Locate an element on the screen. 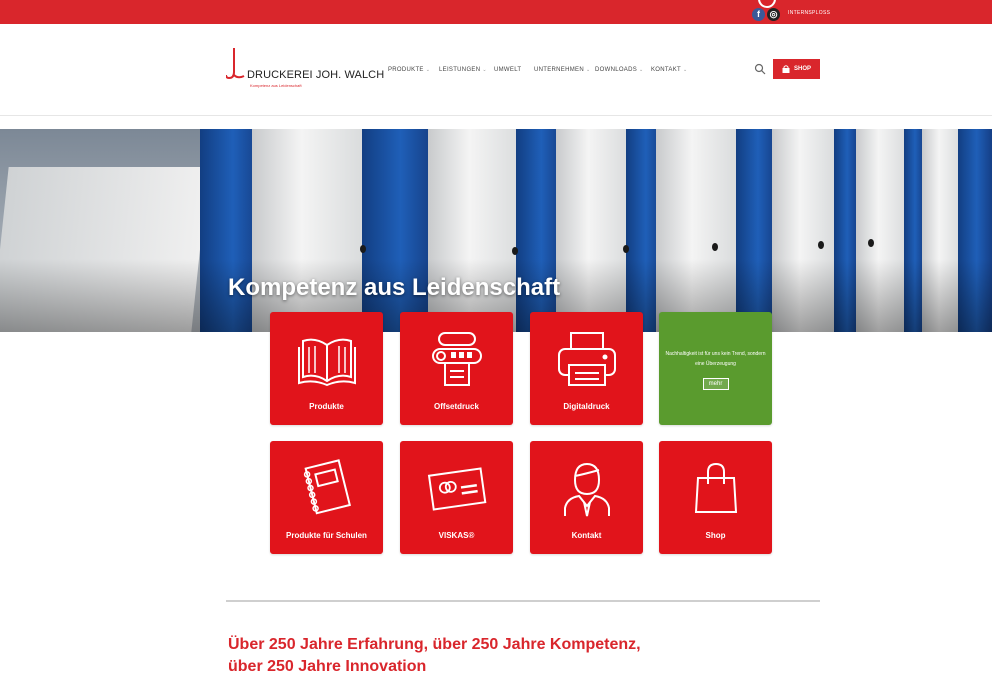  person-icon is located at coordinates (586, 489).